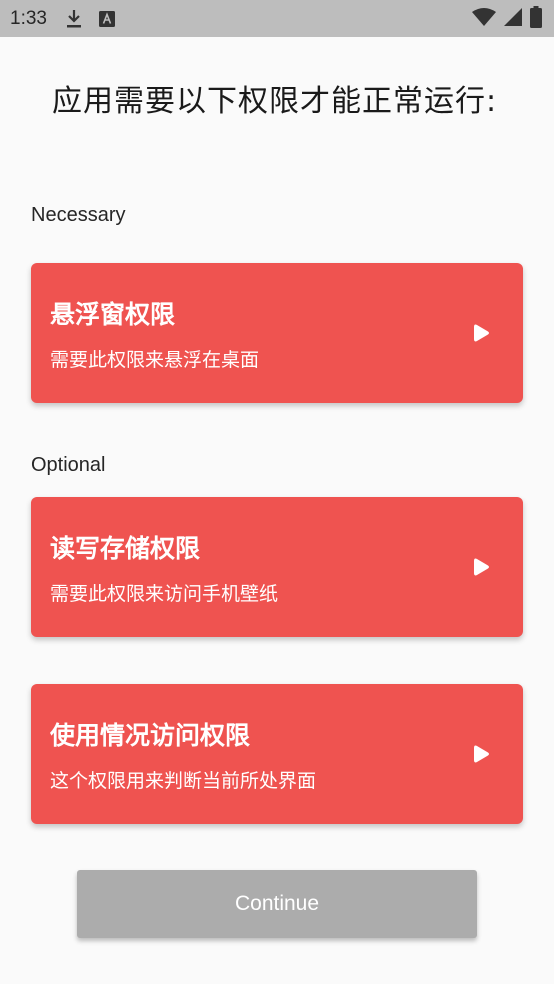  What do you see at coordinates (277, 18) in the screenshot?
I see `status-bar: 1:33` at bounding box center [277, 18].